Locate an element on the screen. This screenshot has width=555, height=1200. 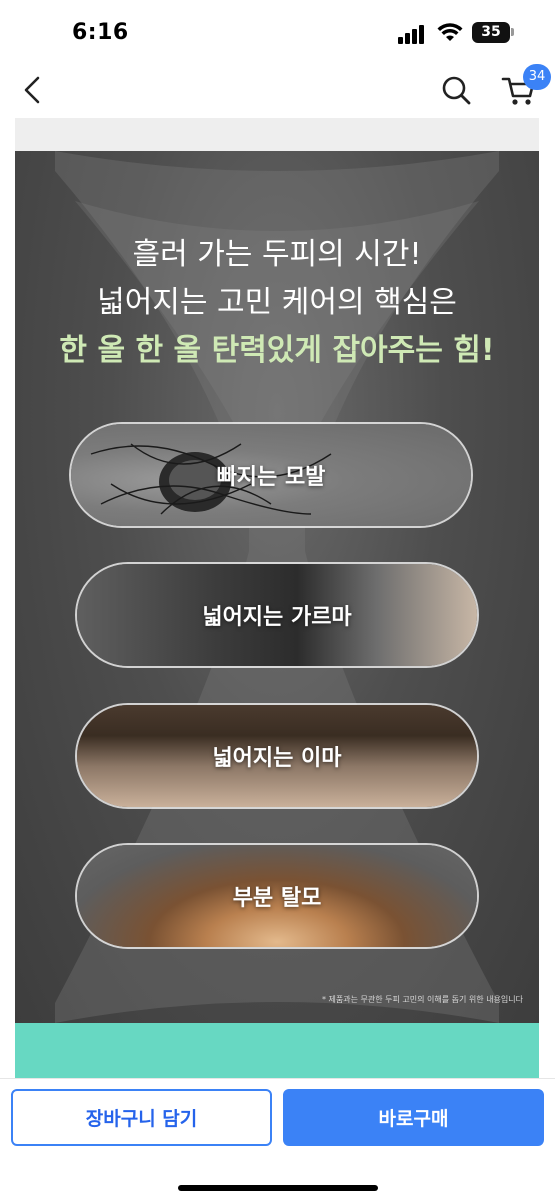
nav-bar is located at coordinates (277, 90).